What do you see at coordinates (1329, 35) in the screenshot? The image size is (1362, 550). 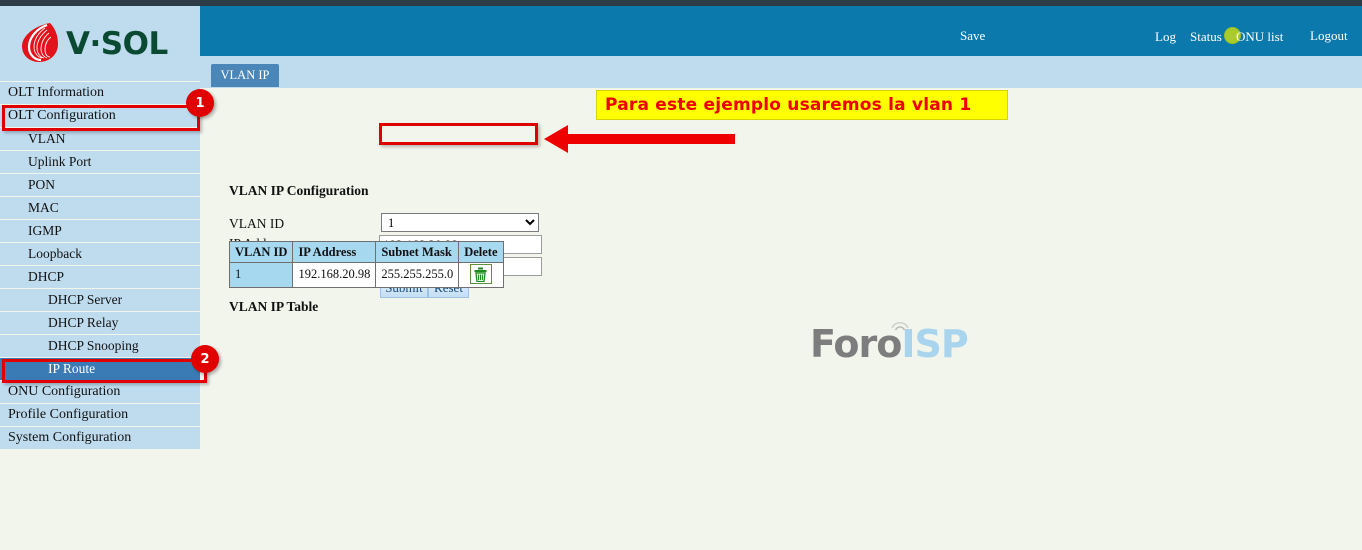 I see `header-link-logout: Logout` at bounding box center [1329, 35].